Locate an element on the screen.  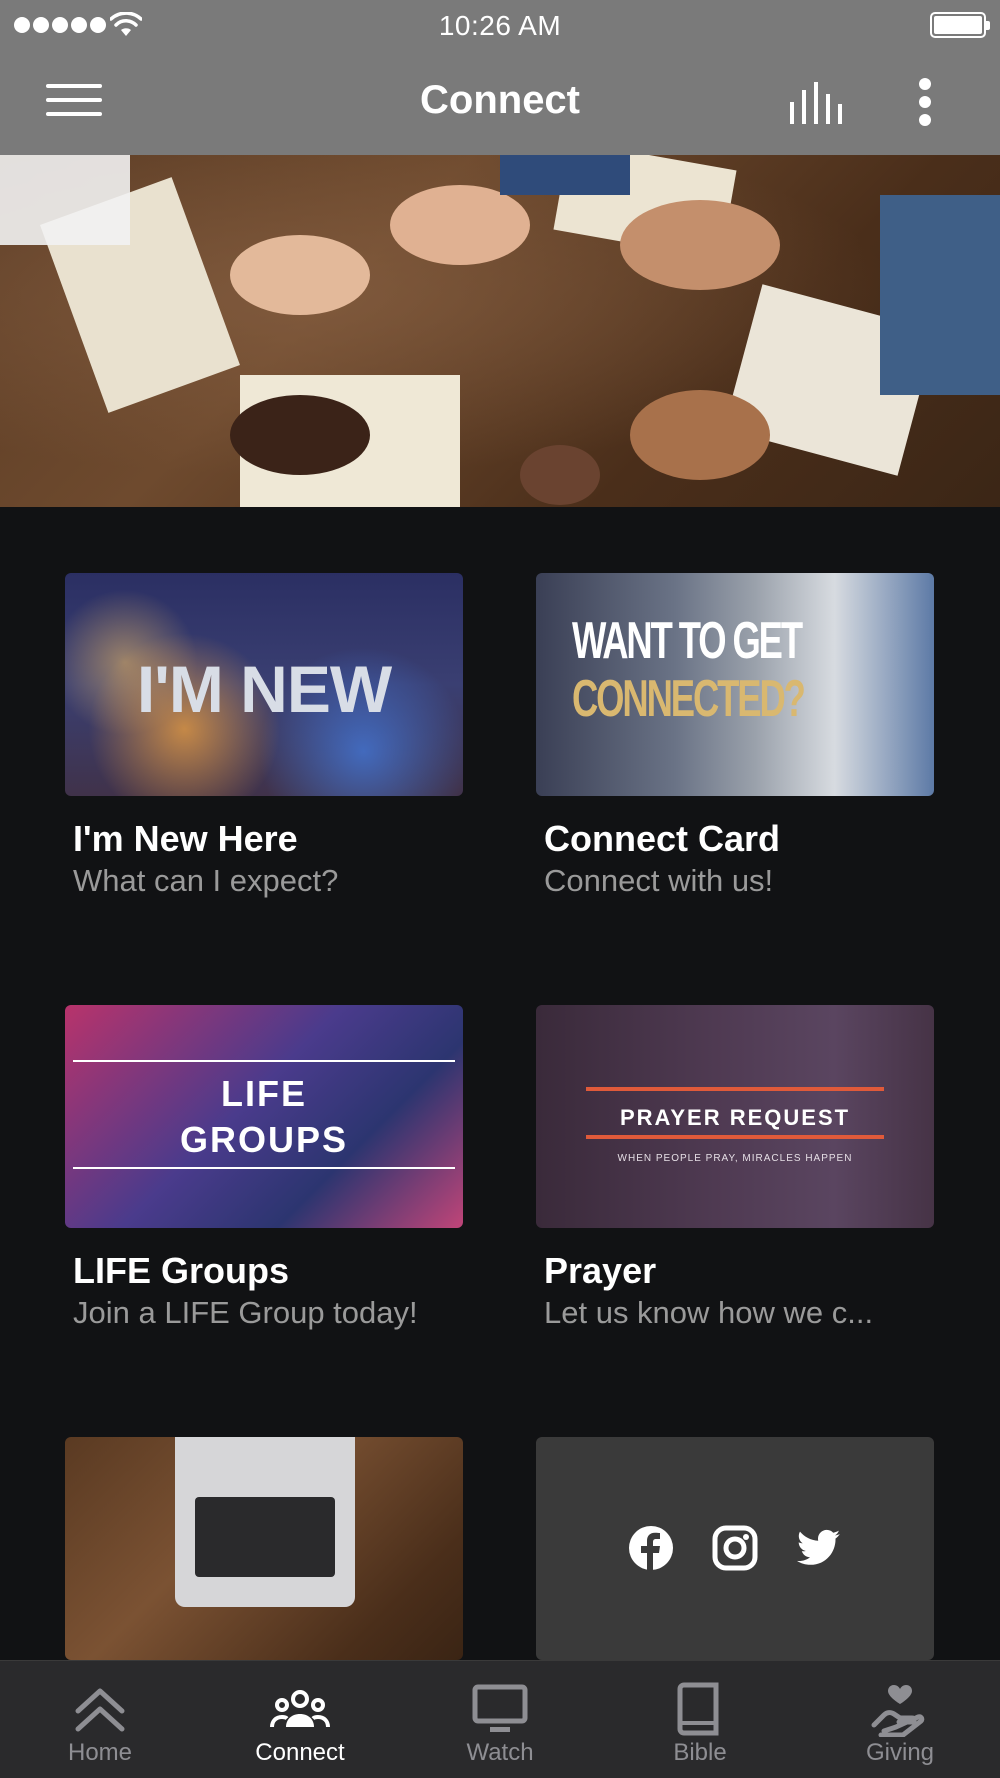
tile-title: LIFE Groups is located at coordinates (181, 1270).